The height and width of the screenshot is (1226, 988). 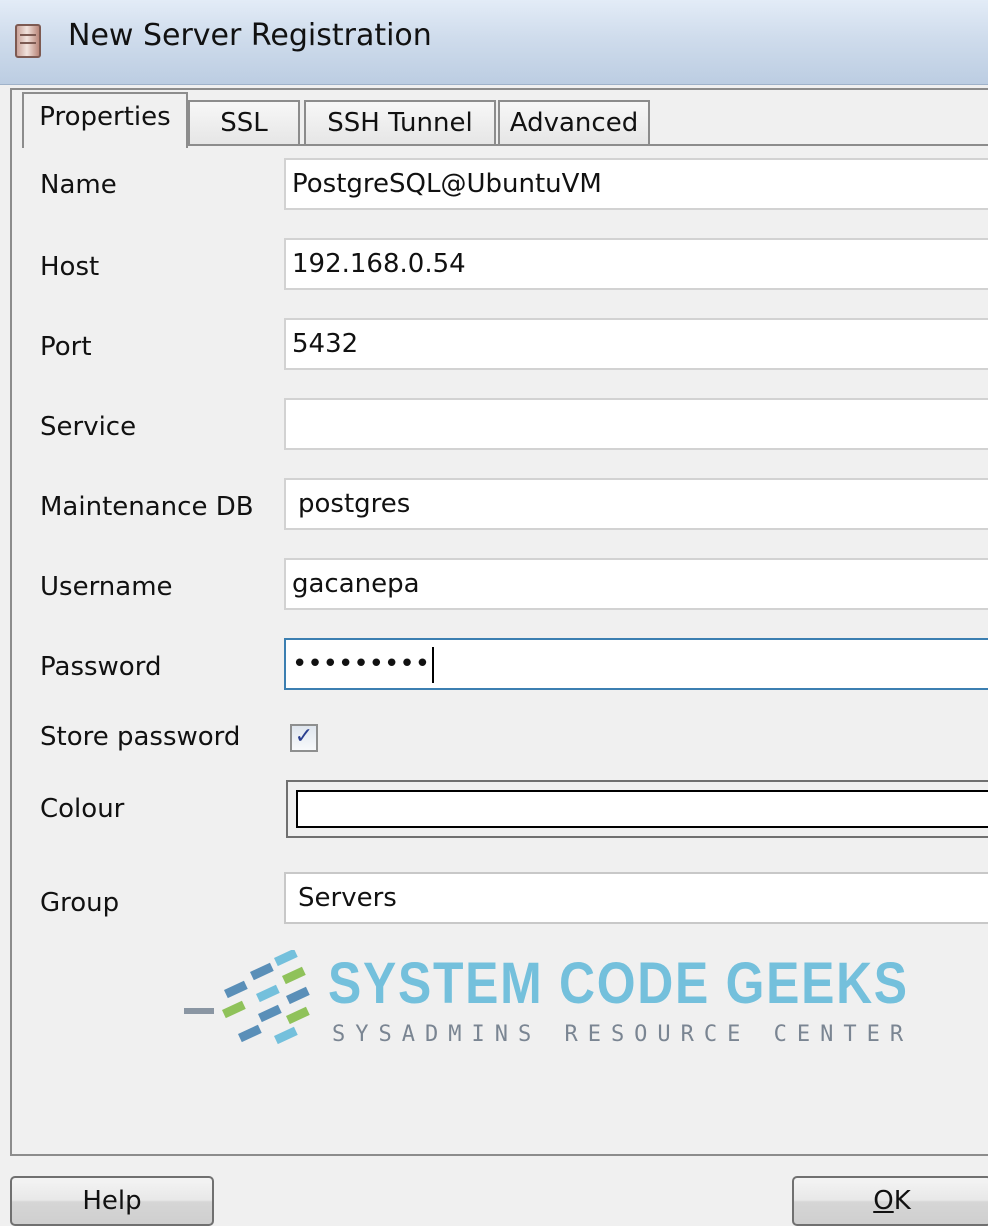 I want to click on password-mask: •••••••••, so click(x=361, y=664).